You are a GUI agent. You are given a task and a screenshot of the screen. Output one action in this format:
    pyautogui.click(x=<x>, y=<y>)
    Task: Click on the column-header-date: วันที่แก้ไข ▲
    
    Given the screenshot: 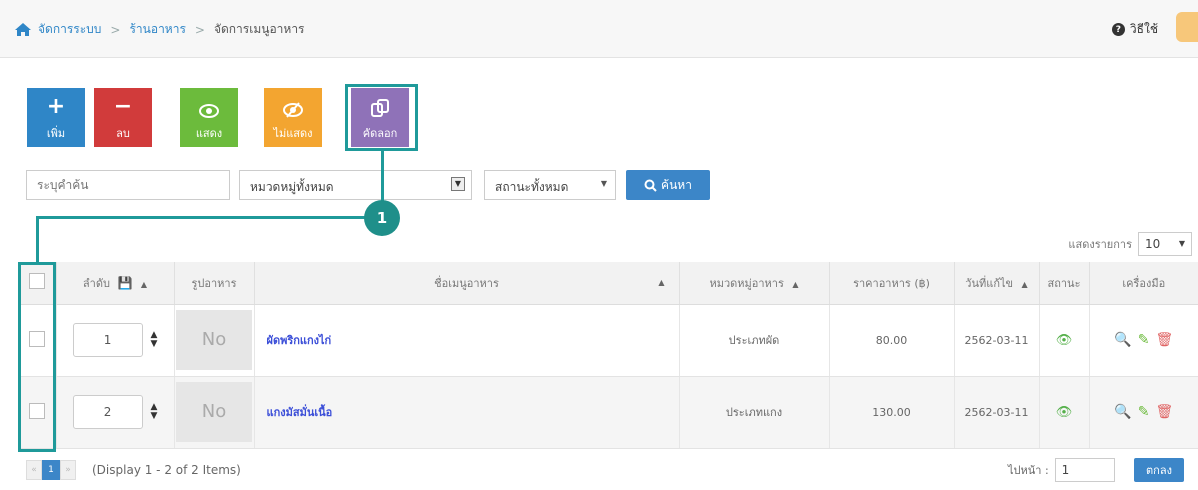 What is the action you would take?
    pyautogui.click(x=997, y=283)
    